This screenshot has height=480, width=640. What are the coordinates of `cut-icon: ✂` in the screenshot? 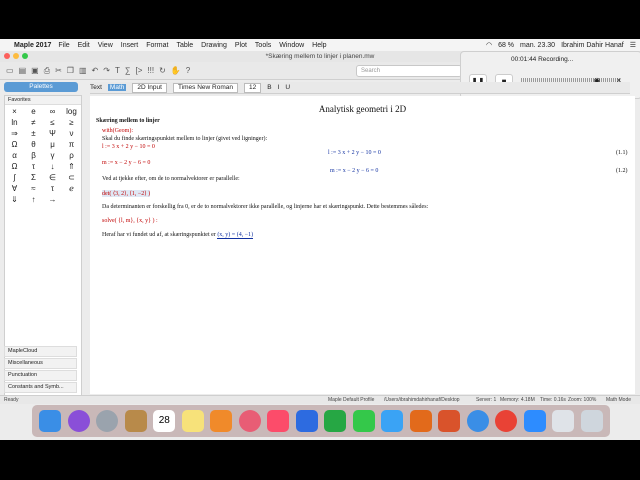 It's located at (58, 70).